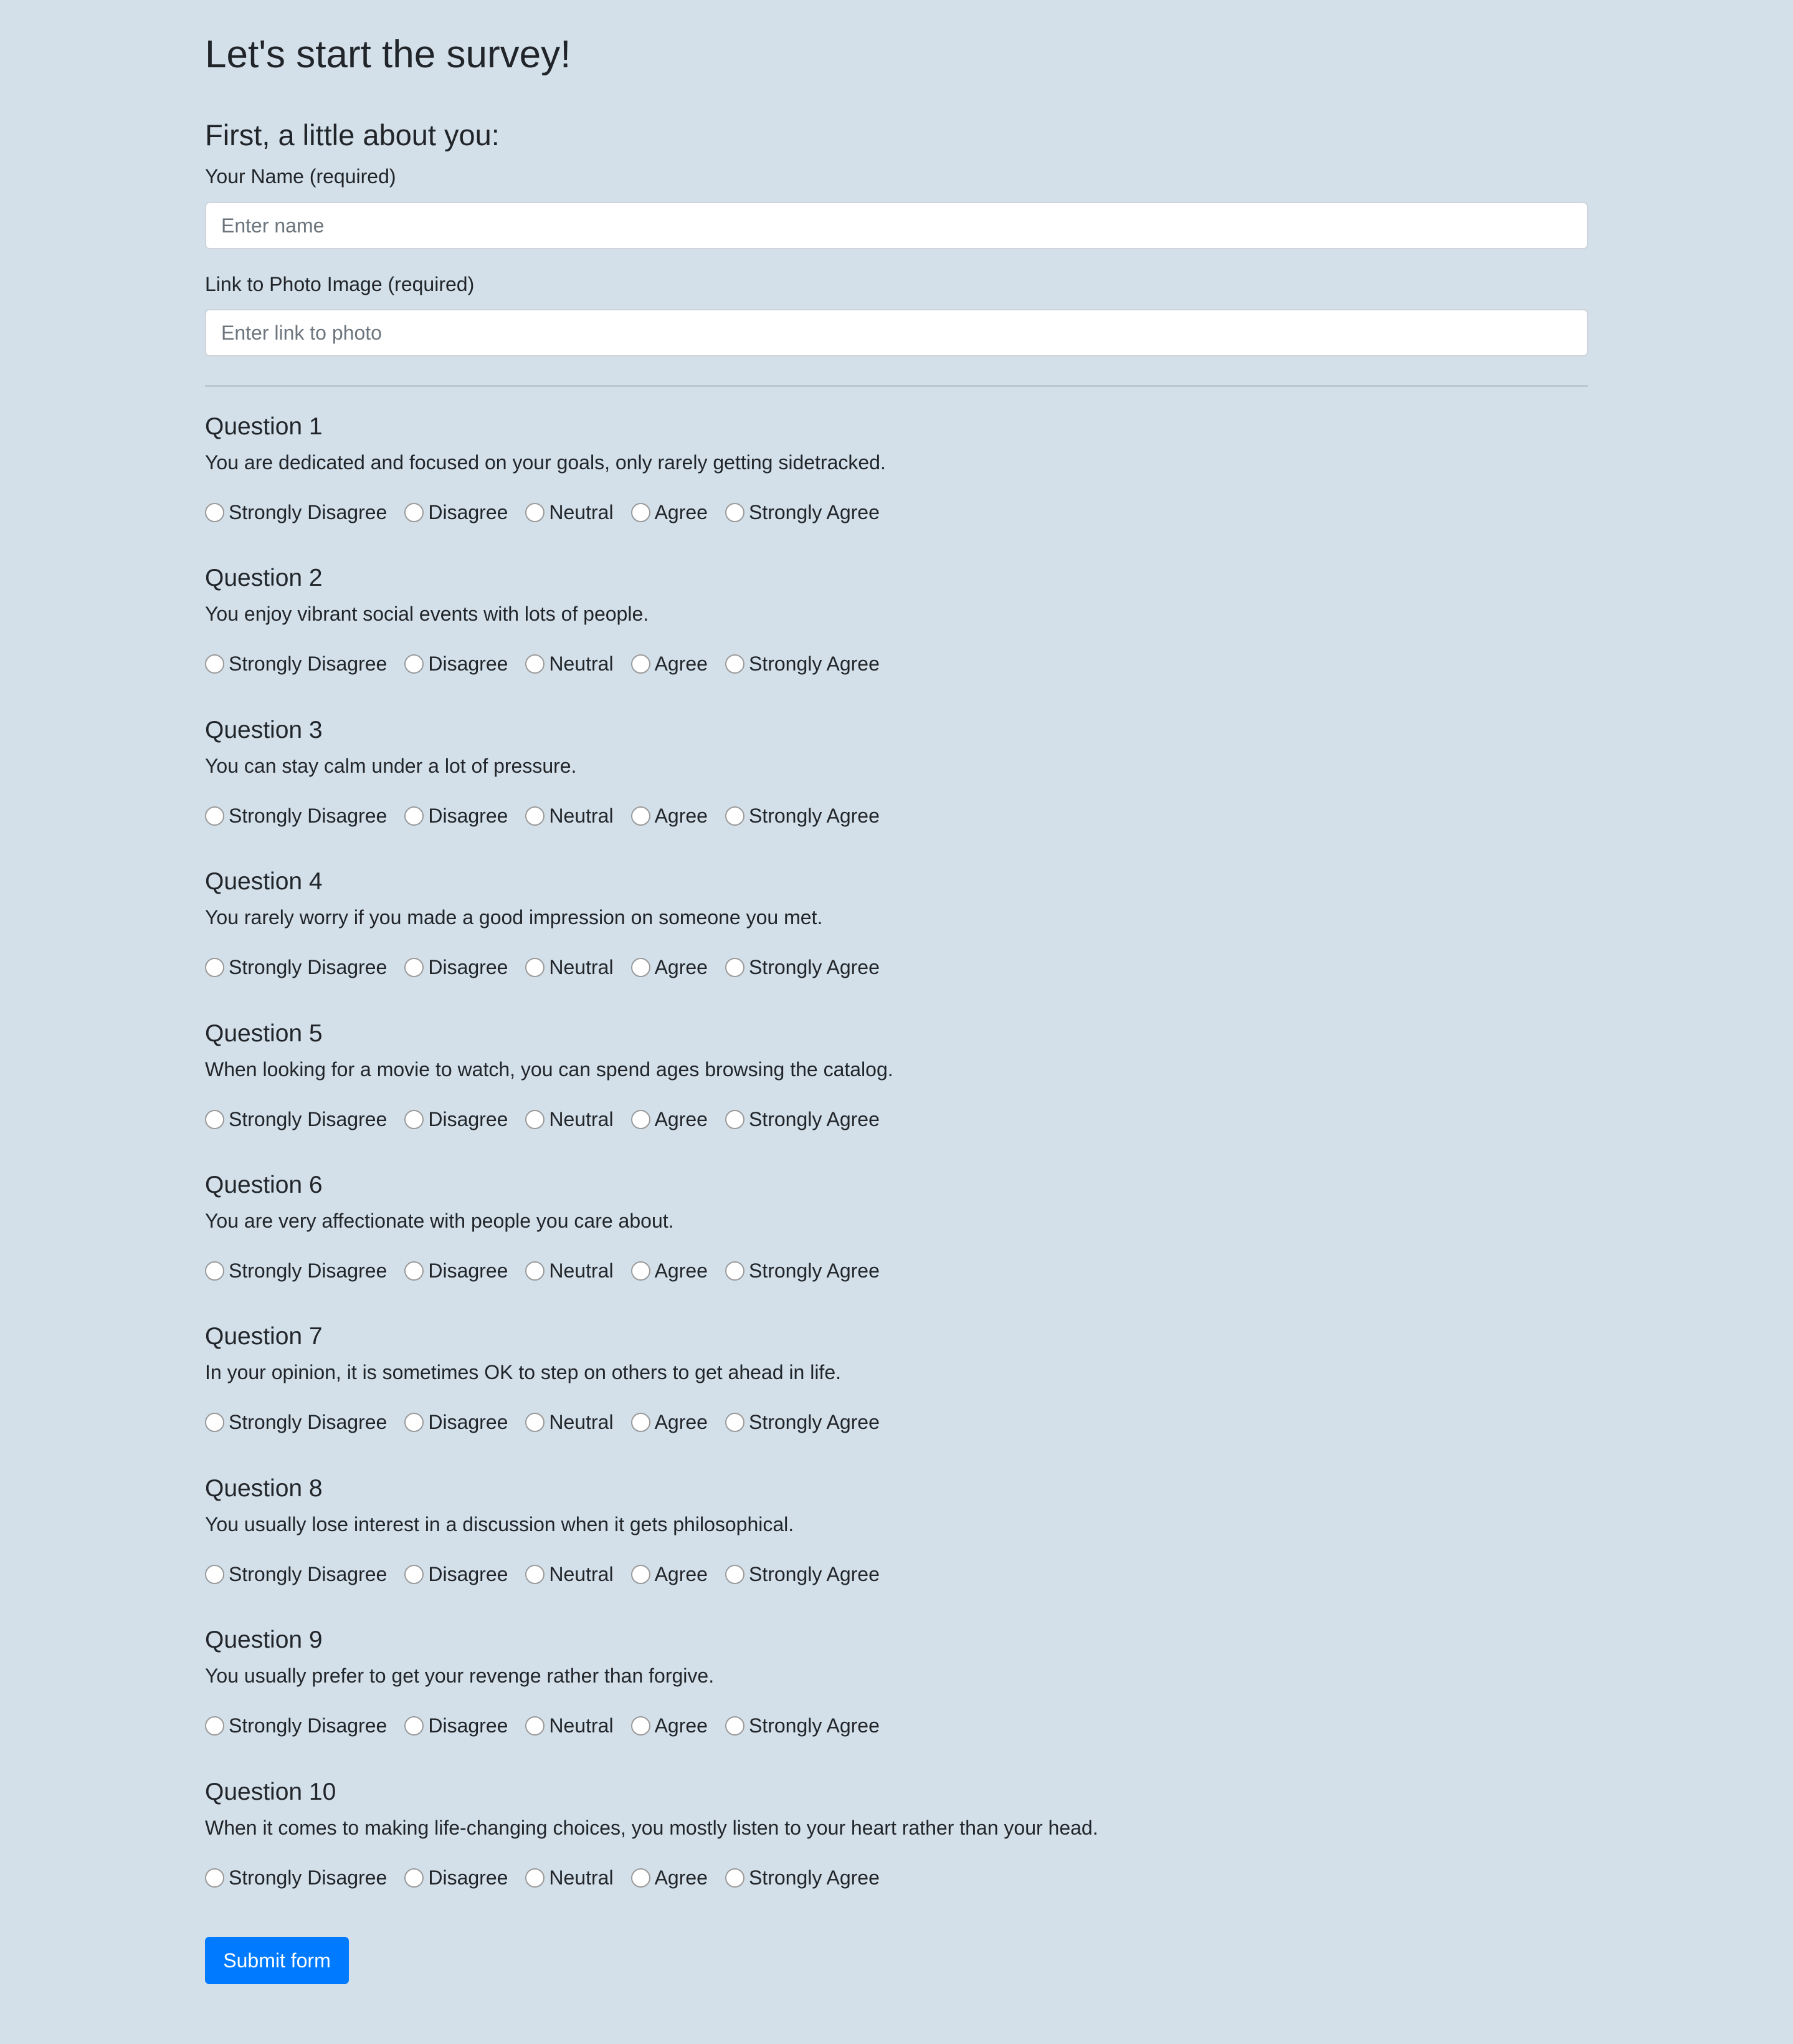 The height and width of the screenshot is (2044, 1793). What do you see at coordinates (896, 332) in the screenshot?
I see `photo-link-input` at bounding box center [896, 332].